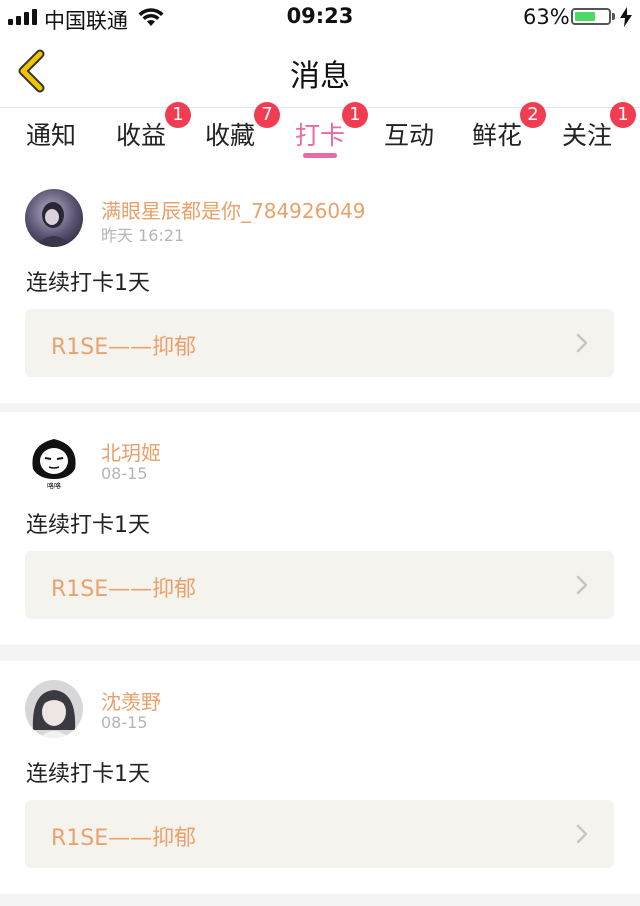  Describe the element at coordinates (320, 155) in the screenshot. I see `active-tab-indicator` at that location.